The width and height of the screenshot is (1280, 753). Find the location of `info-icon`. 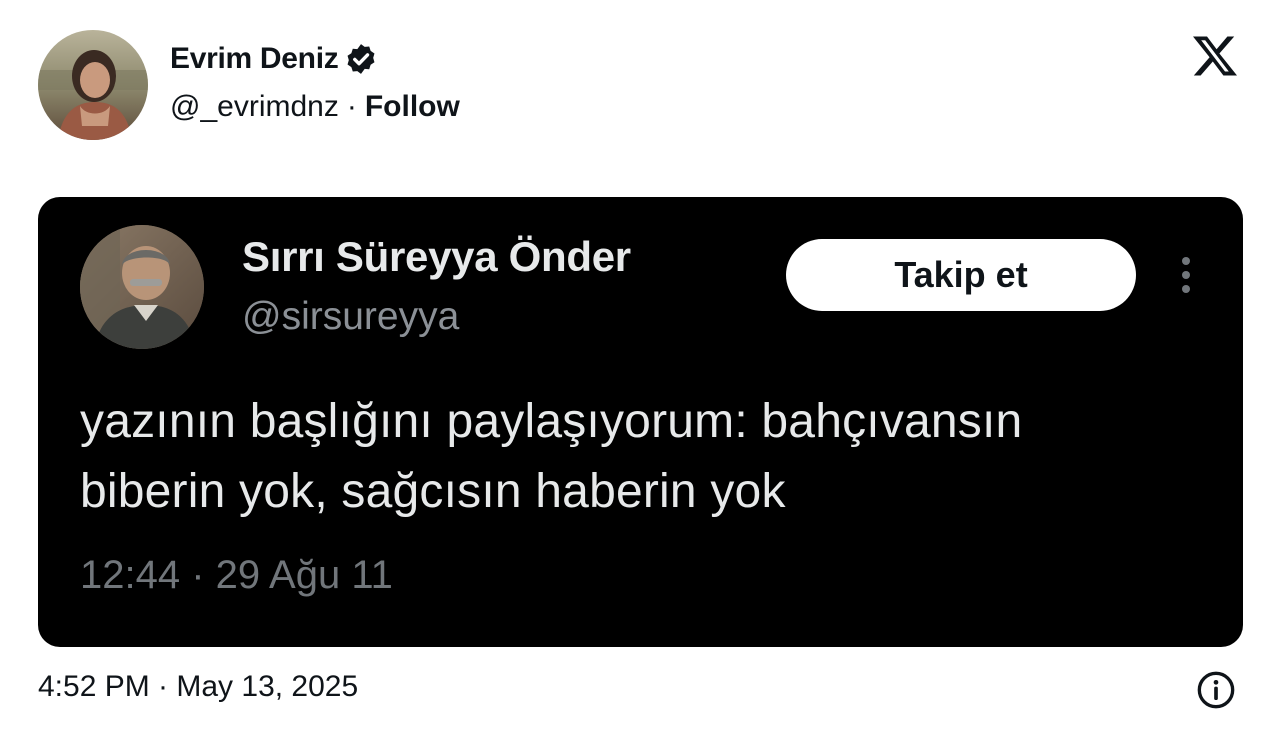

info-icon is located at coordinates (1216, 690).